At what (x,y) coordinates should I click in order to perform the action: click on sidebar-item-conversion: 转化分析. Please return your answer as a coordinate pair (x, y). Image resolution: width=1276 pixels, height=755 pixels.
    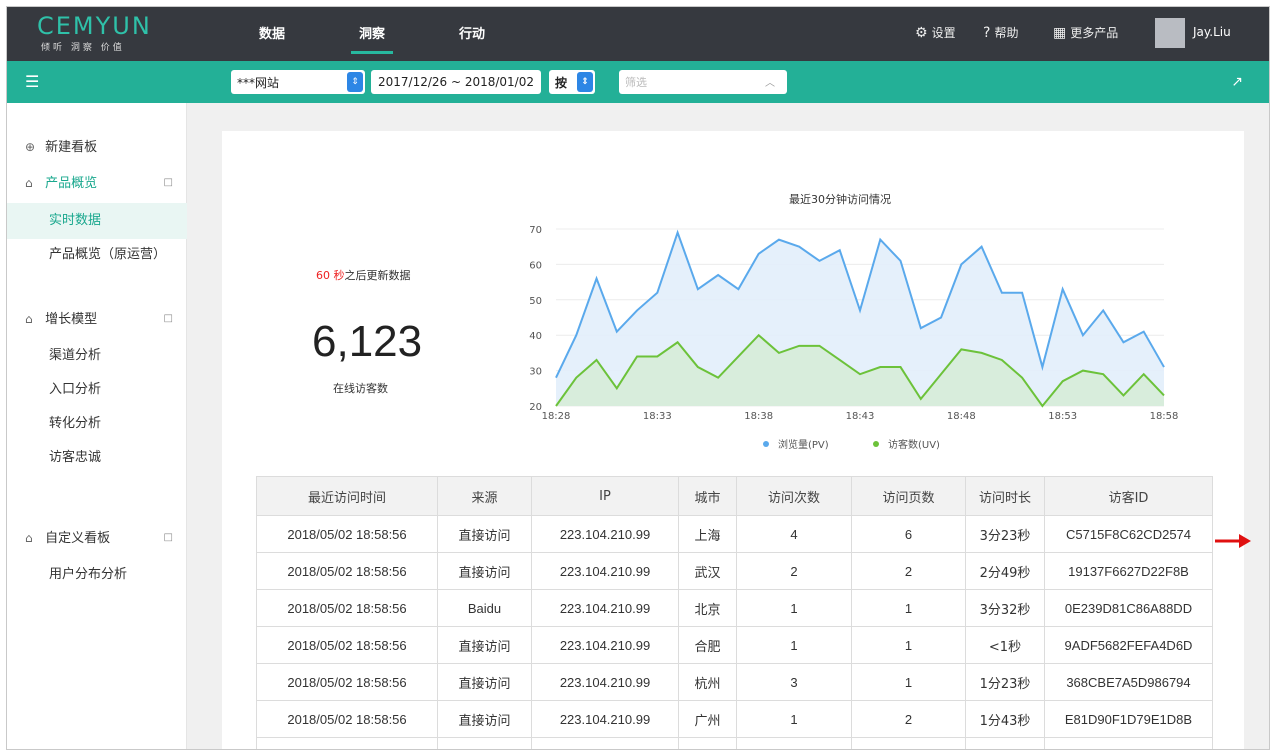
    Looking at the image, I should click on (97, 424).